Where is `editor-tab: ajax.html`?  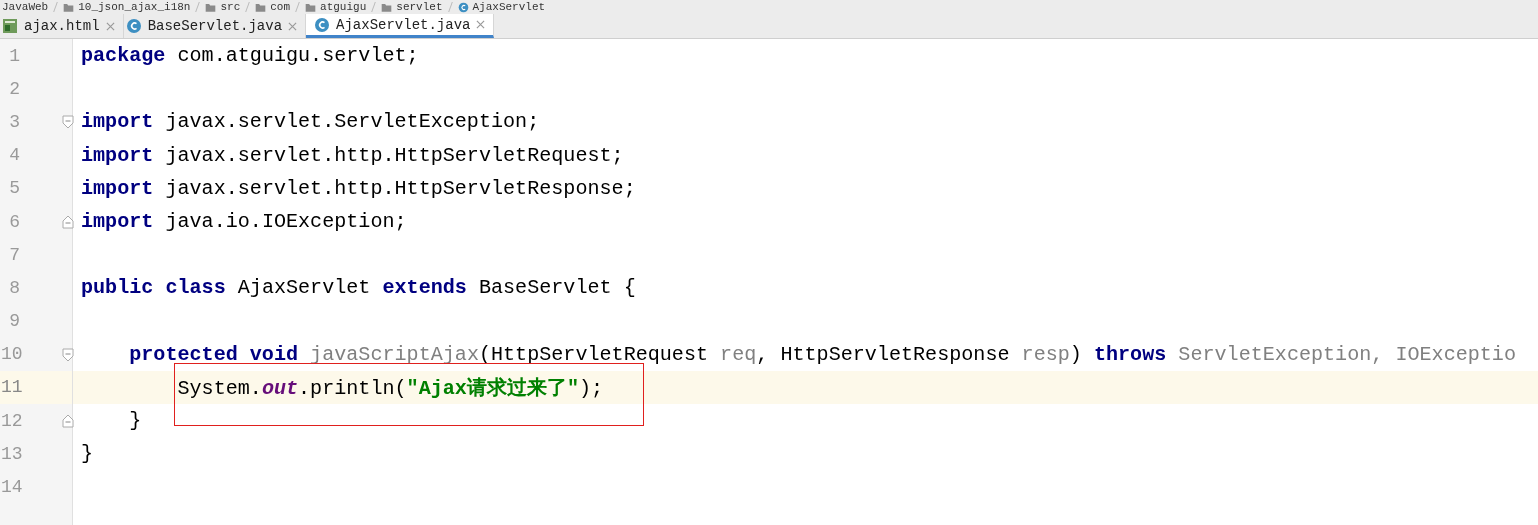 editor-tab: ajax.html is located at coordinates (62, 26).